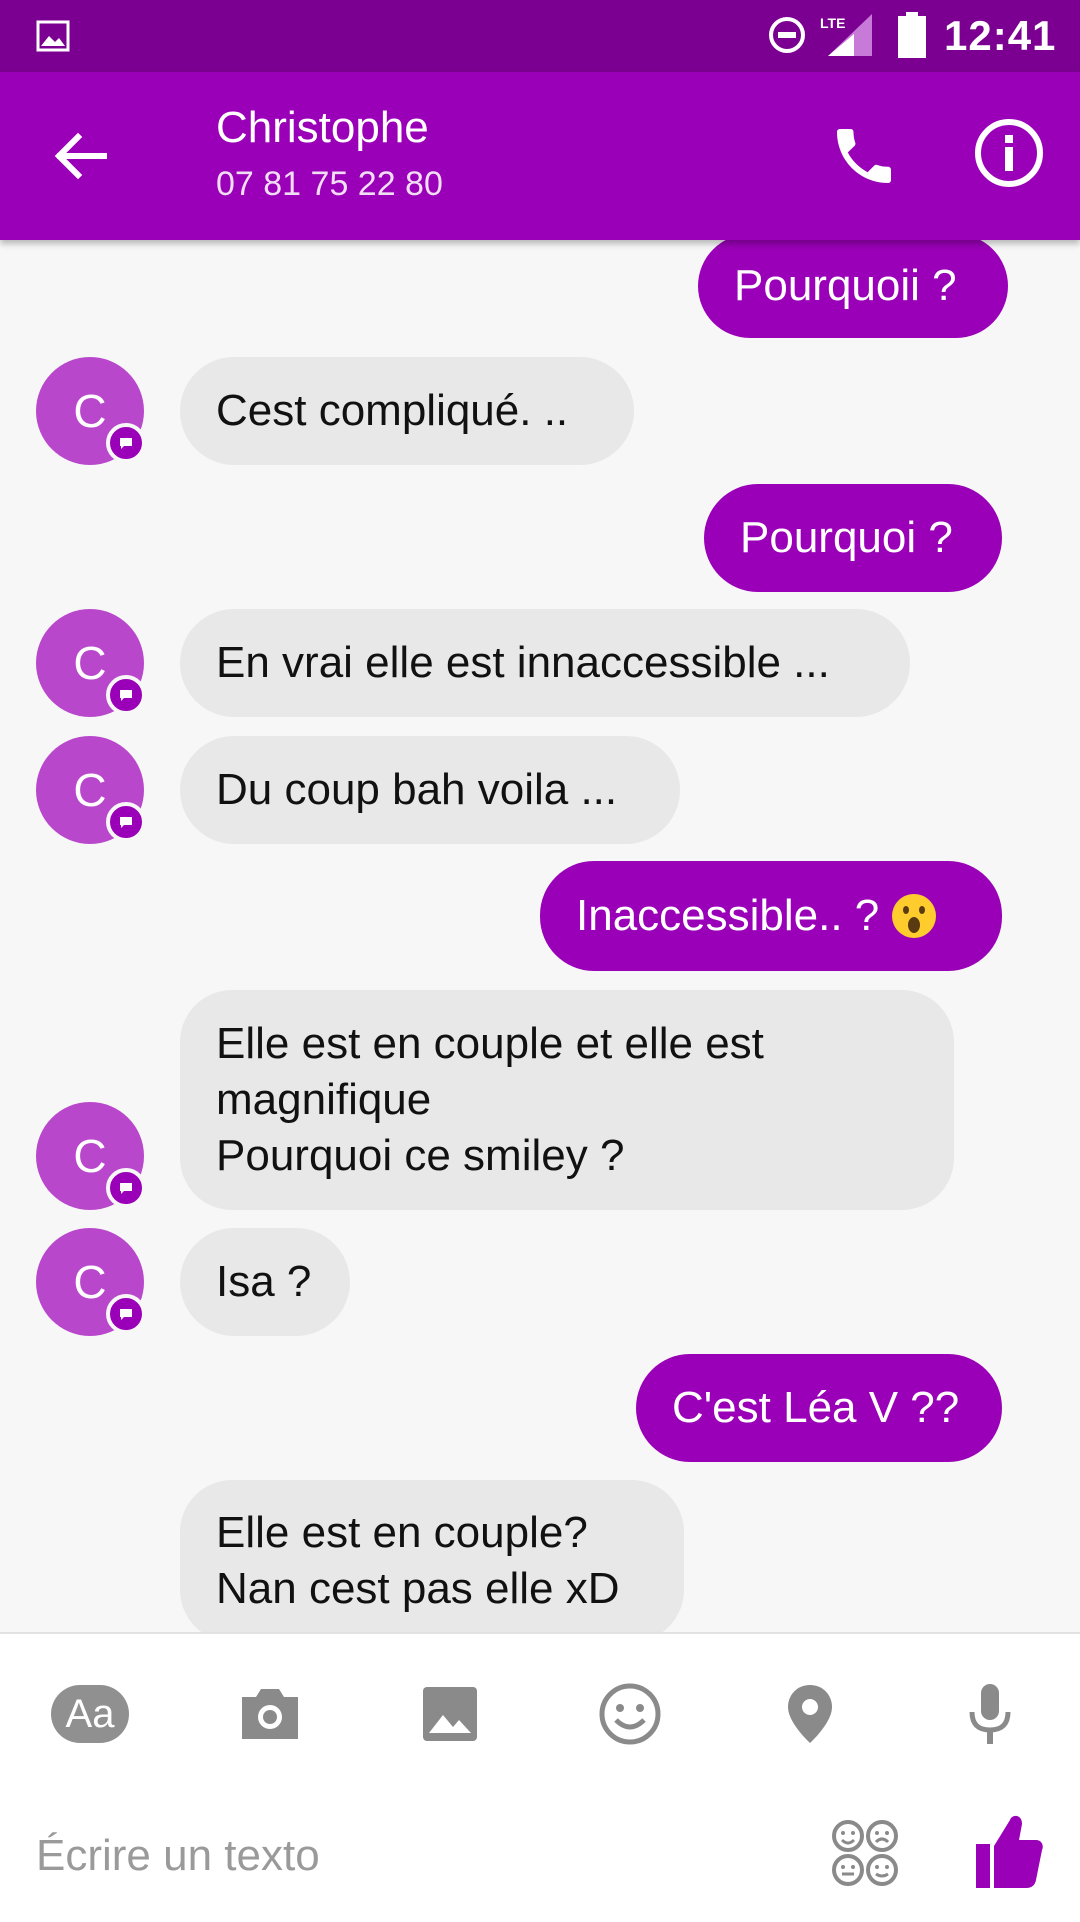 The image size is (1080, 1922). What do you see at coordinates (540, 156) in the screenshot?
I see `conversation-header: Christophe 07 81 75 22 80` at bounding box center [540, 156].